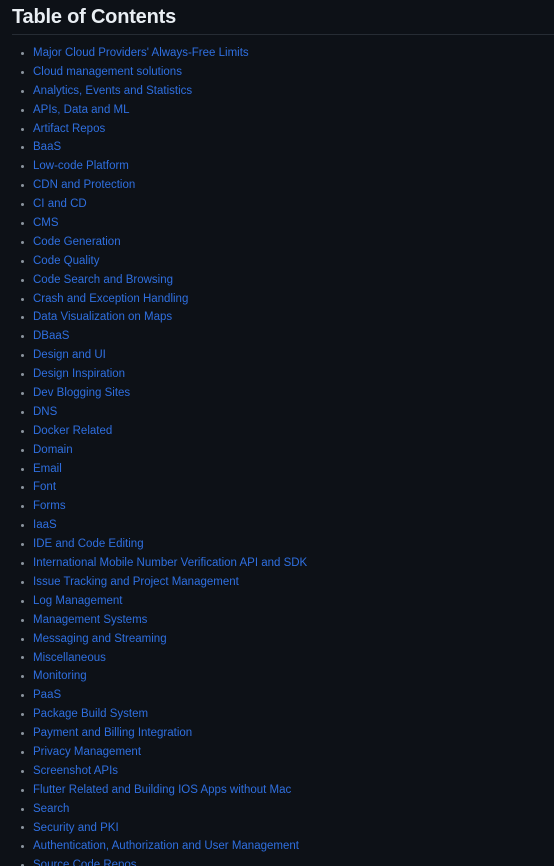 The height and width of the screenshot is (866, 554). I want to click on toc-link: PaaS, so click(47, 695).